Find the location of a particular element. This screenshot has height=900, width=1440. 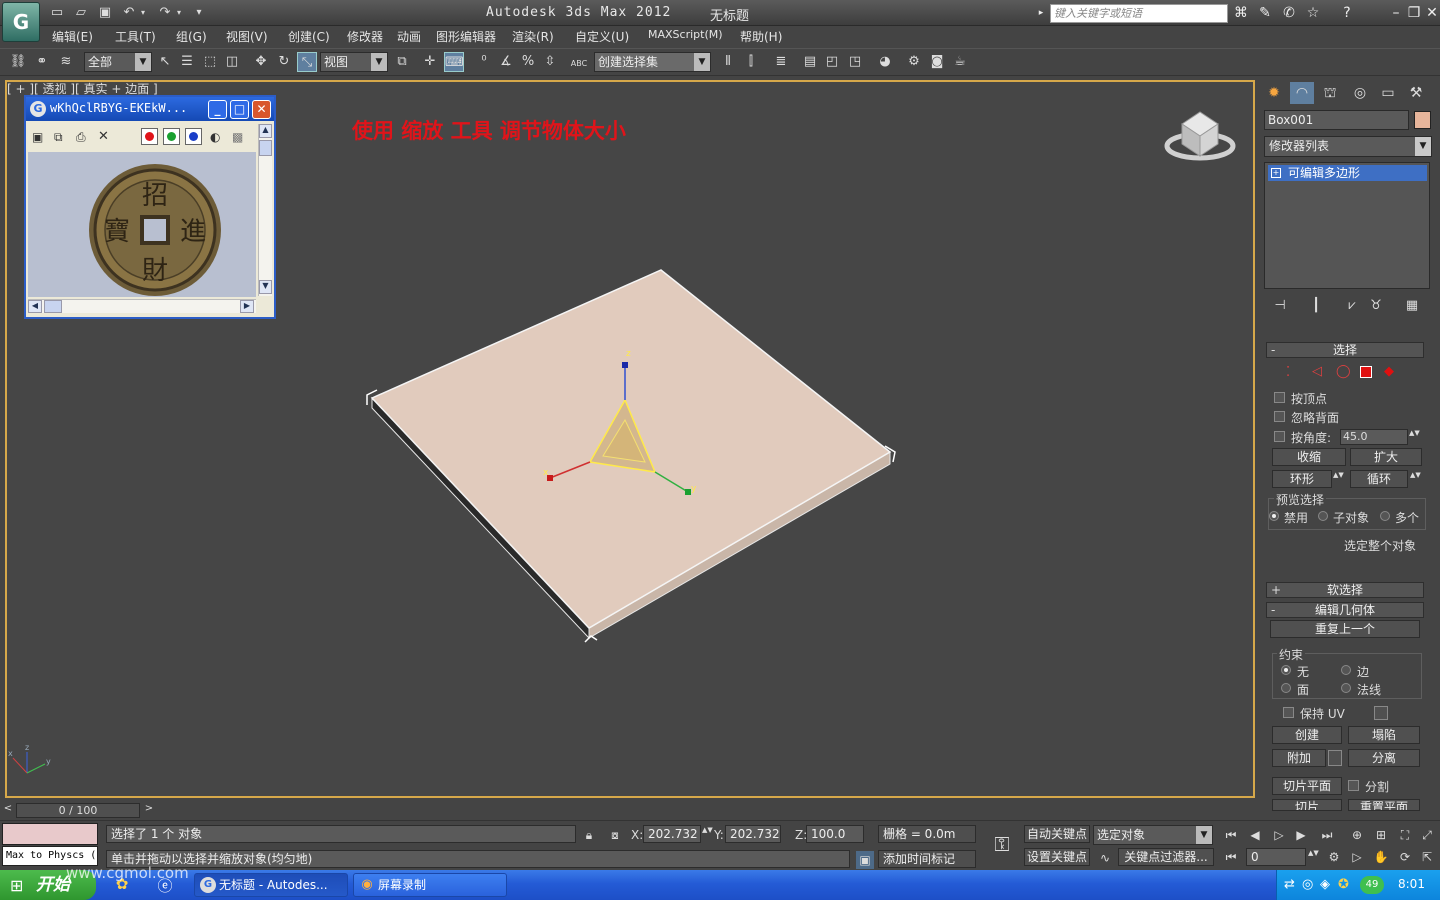

maxscript-listener-pink is located at coordinates (50, 834).